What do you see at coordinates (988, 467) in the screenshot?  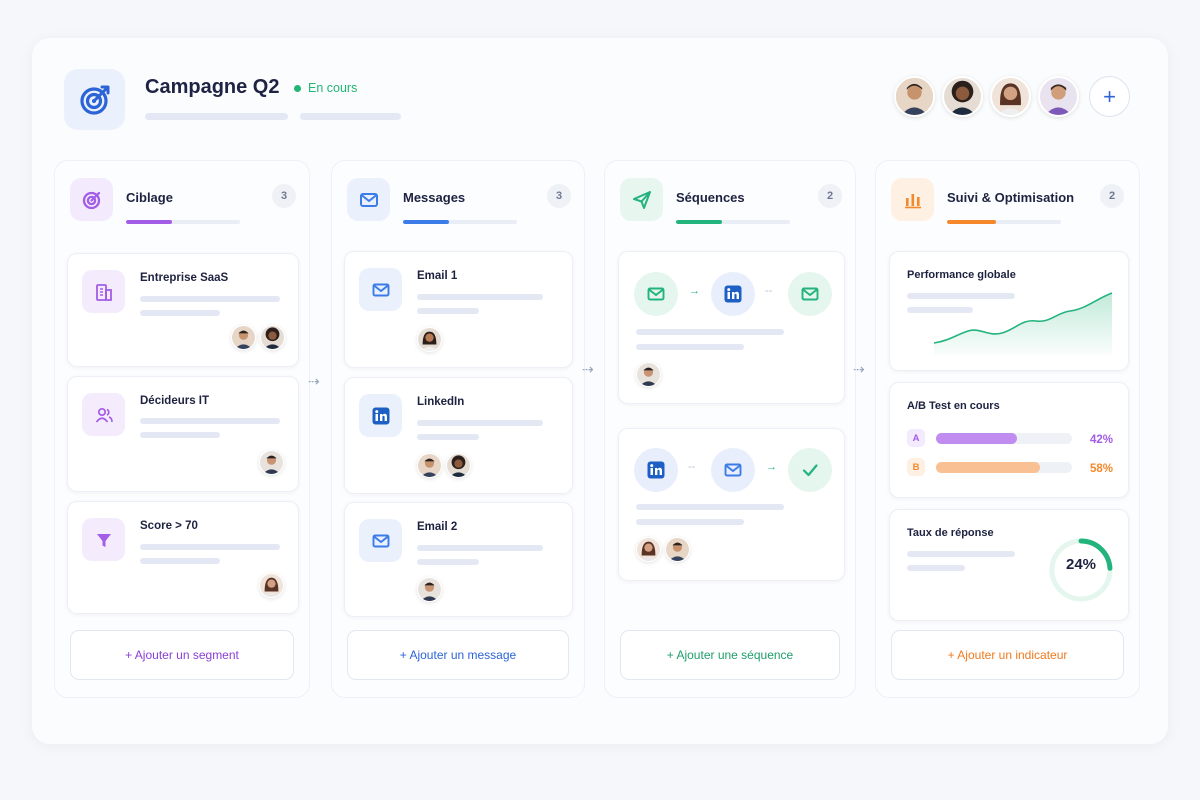 I see `variant-b-bar` at bounding box center [988, 467].